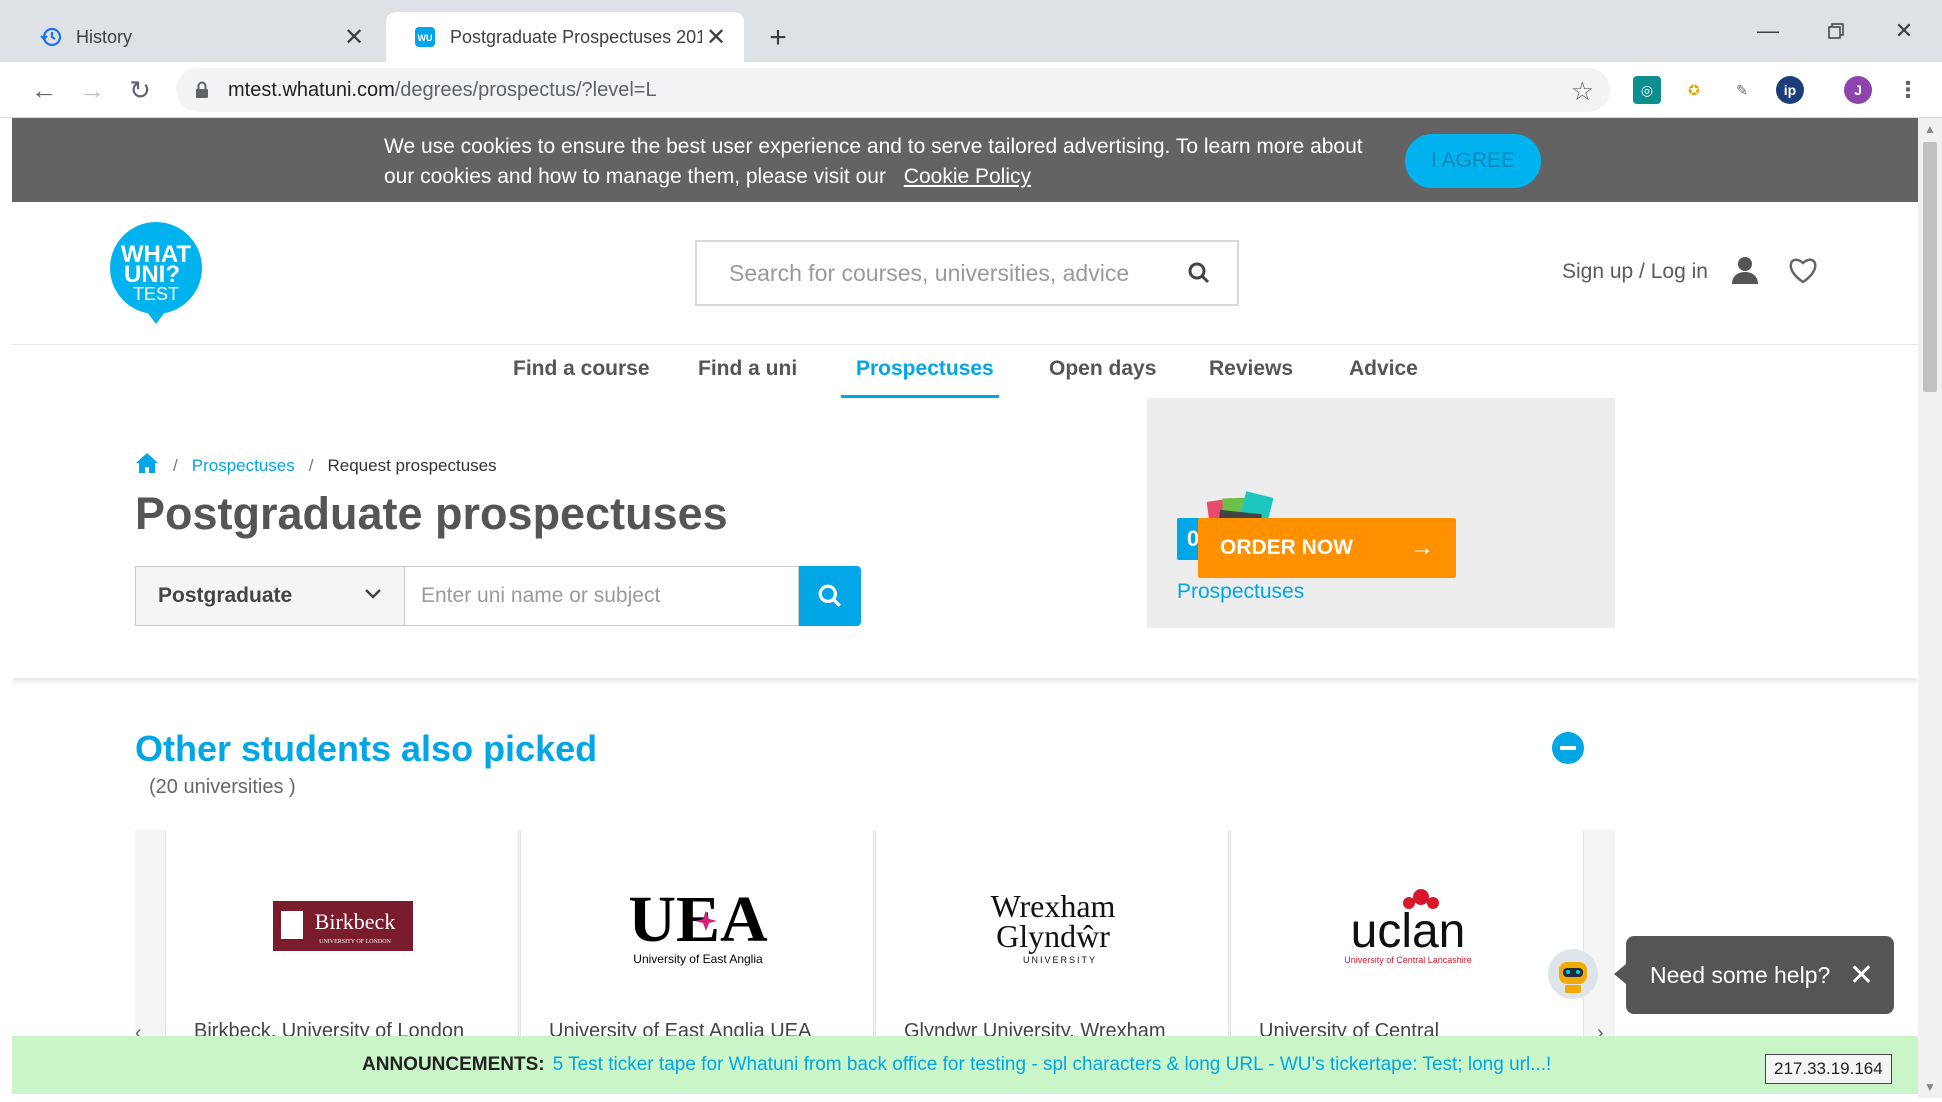  I want to click on history-icon, so click(51, 37).